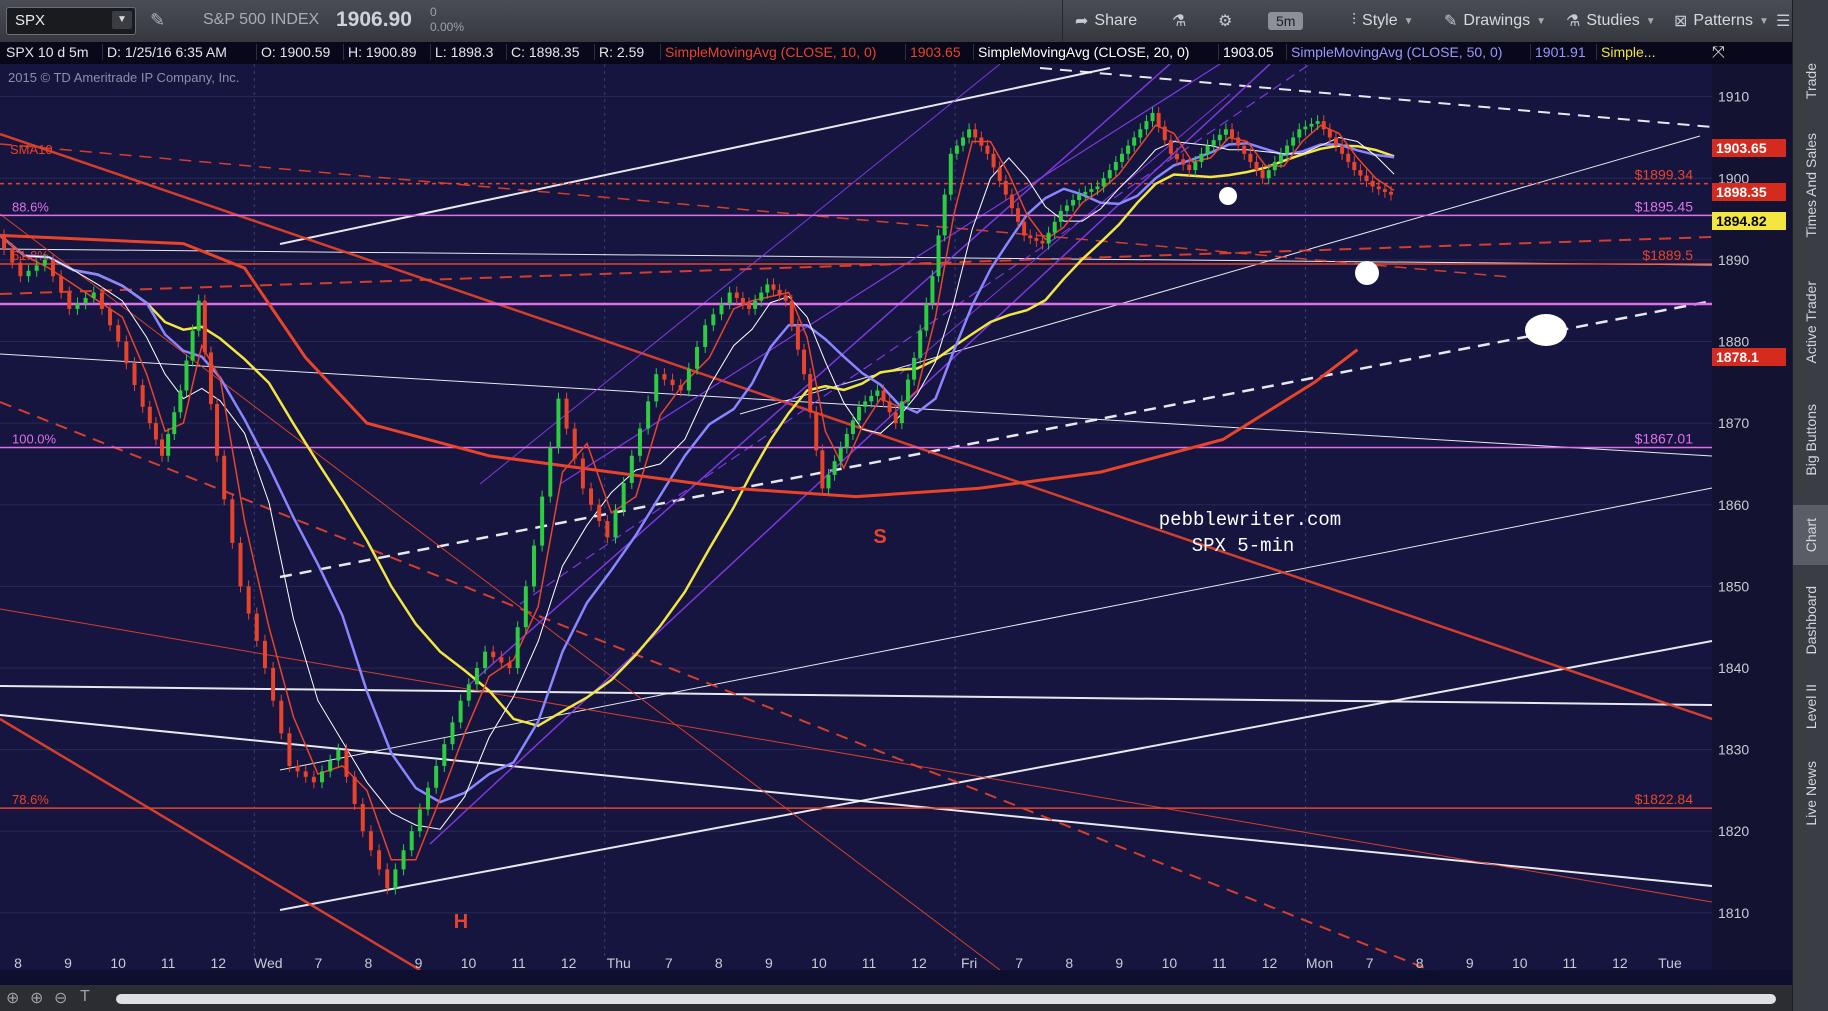 The image size is (1828, 1011). What do you see at coordinates (1354, 20) in the screenshot?
I see `candlestick-icon: ⫶` at bounding box center [1354, 20].